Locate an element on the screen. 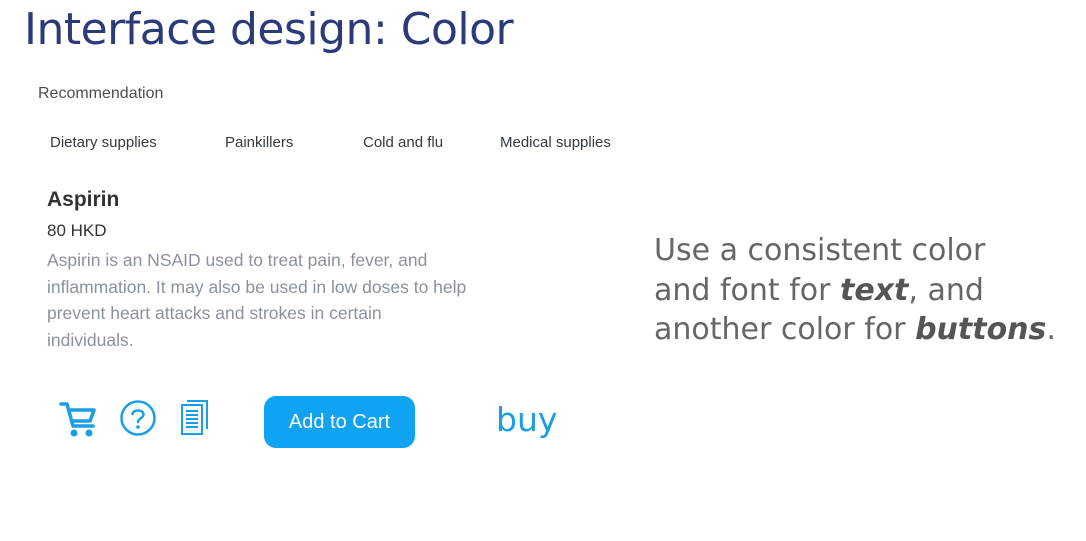  note-line-3-post: . is located at coordinates (1051, 329).